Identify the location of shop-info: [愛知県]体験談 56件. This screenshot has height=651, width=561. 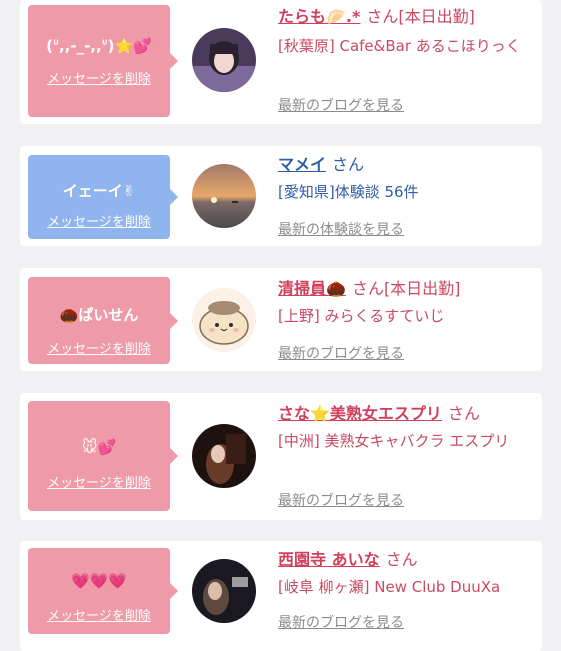
(408, 192).